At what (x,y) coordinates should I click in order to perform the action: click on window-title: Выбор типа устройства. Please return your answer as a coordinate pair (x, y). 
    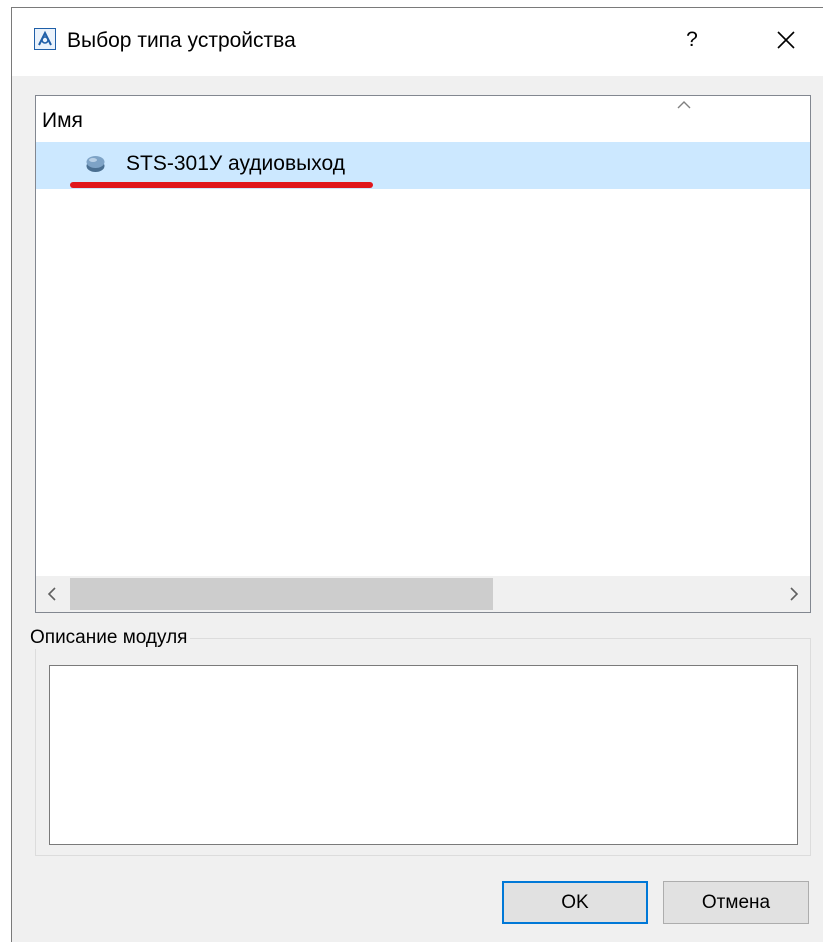
    Looking at the image, I should click on (181, 40).